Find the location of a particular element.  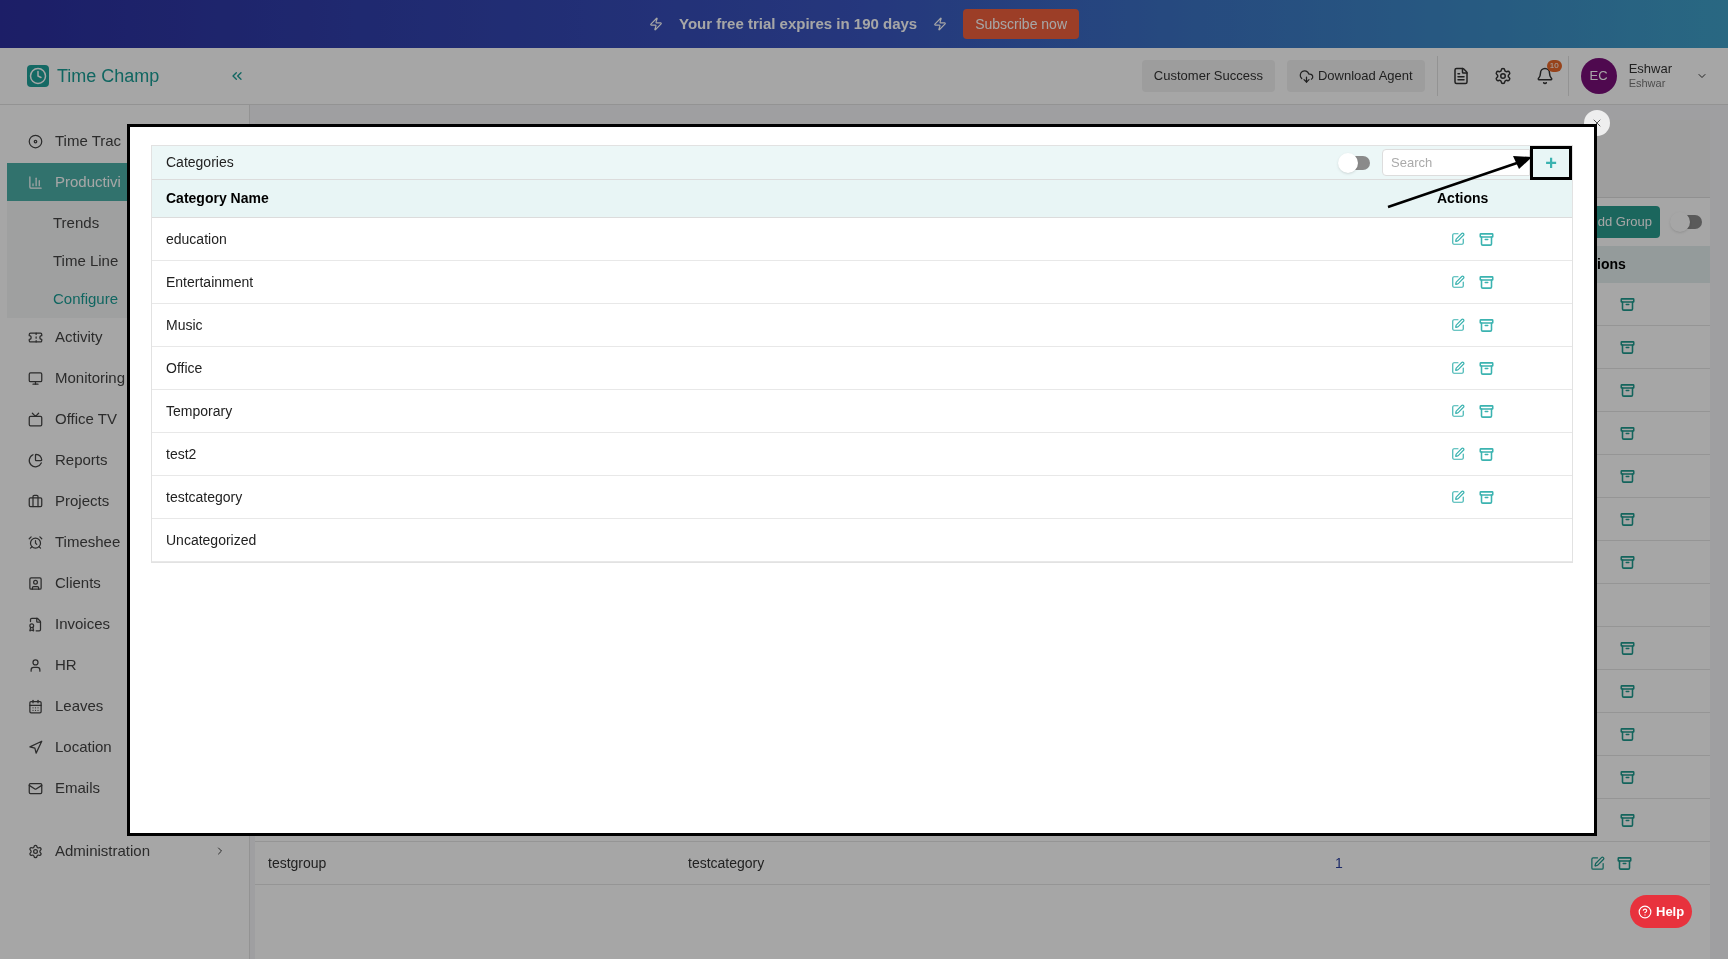

table-cell-text: testgroup is located at coordinates (297, 863).